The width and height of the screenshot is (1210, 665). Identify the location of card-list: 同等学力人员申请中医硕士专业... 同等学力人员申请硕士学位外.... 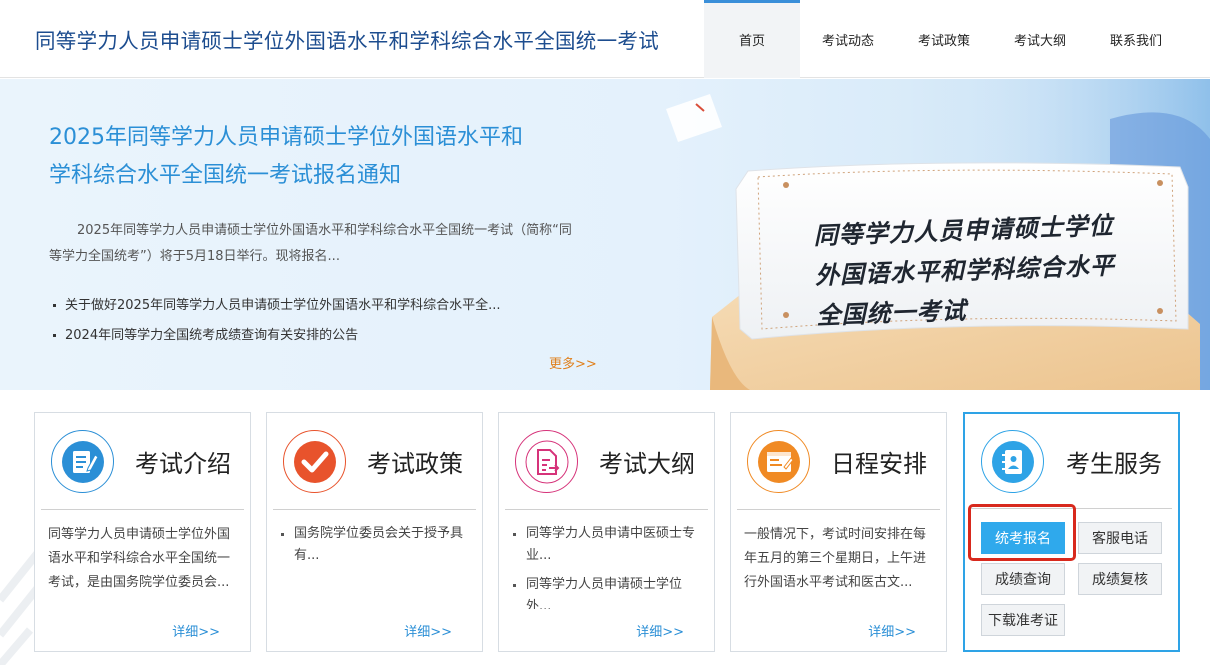
(607, 566).